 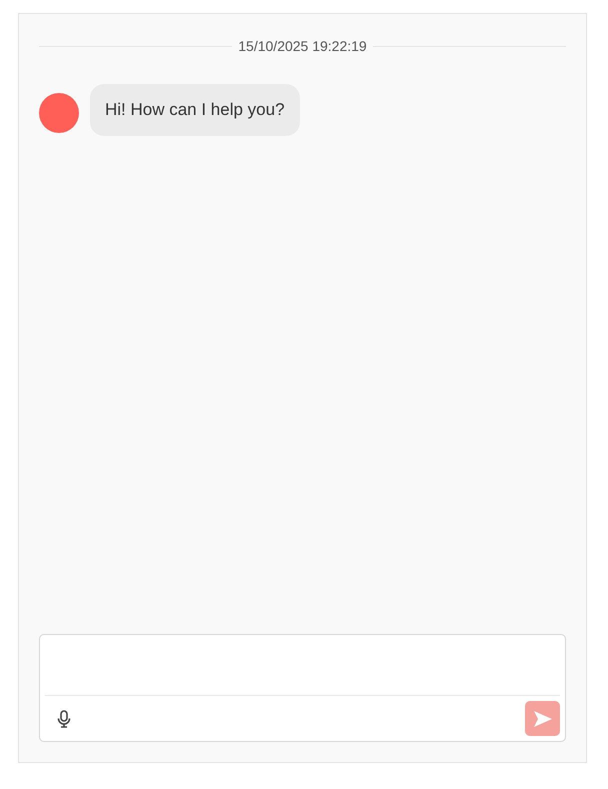 I want to click on avatar, so click(x=59, y=113).